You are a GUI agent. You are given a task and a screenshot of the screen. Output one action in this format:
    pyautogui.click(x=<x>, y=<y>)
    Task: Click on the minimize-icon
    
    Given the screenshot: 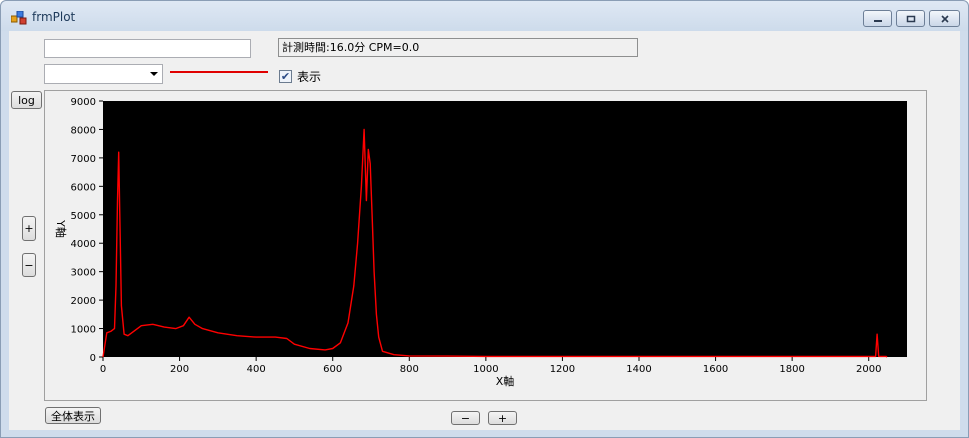 What is the action you would take?
    pyautogui.click(x=877, y=20)
    